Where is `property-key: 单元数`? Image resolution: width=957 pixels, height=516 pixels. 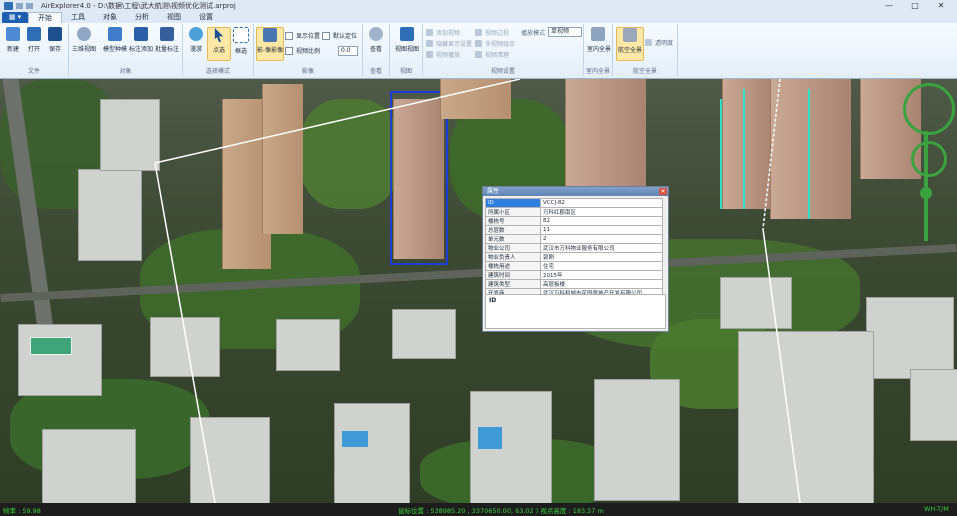
property-key: 单元数 is located at coordinates (513, 239).